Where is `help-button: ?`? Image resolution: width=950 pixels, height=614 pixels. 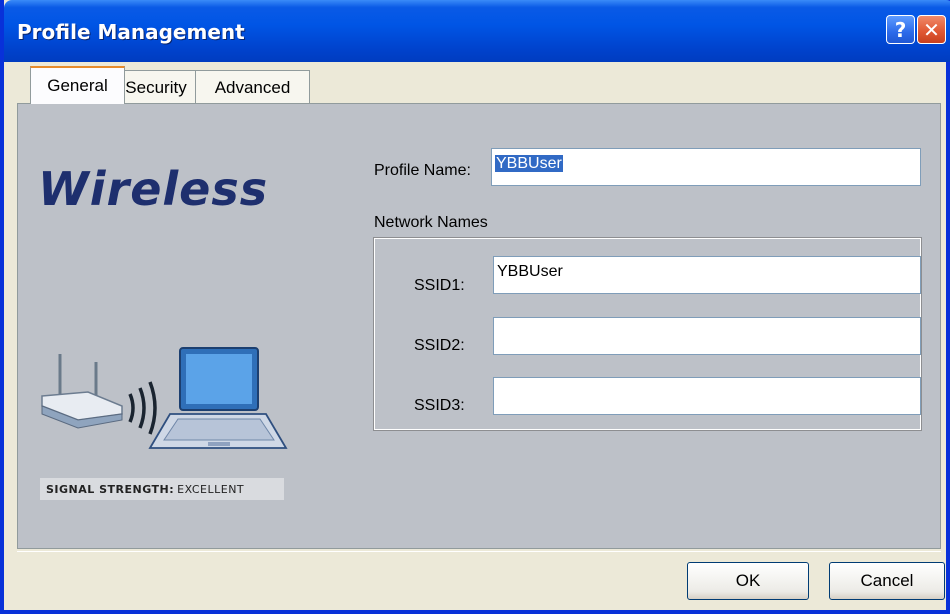
help-button: ? is located at coordinates (900, 29).